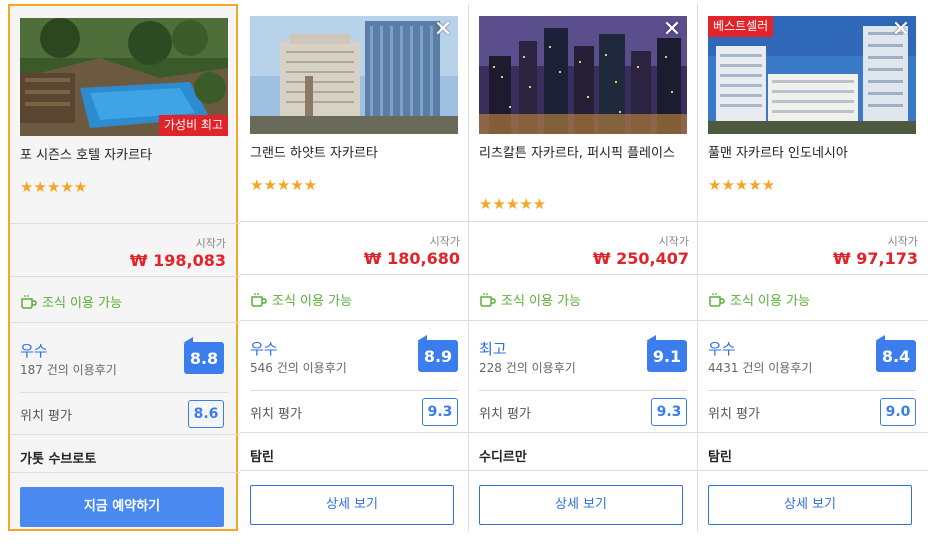 This screenshot has height=544, width=928. Describe the element at coordinates (813, 153) in the screenshot. I see `hotel-name: 풀맨 자카르타 인도네시아` at that location.